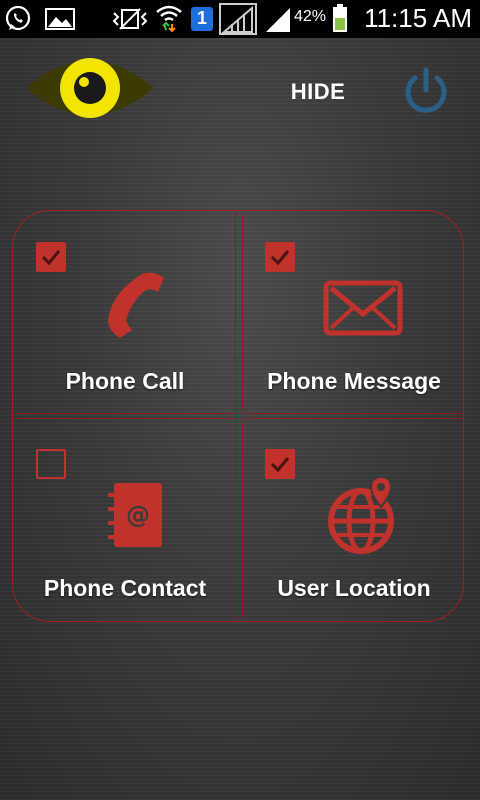 The width and height of the screenshot is (480, 800). I want to click on option-phone-contact: @ Phone Contact, so click(125, 519).